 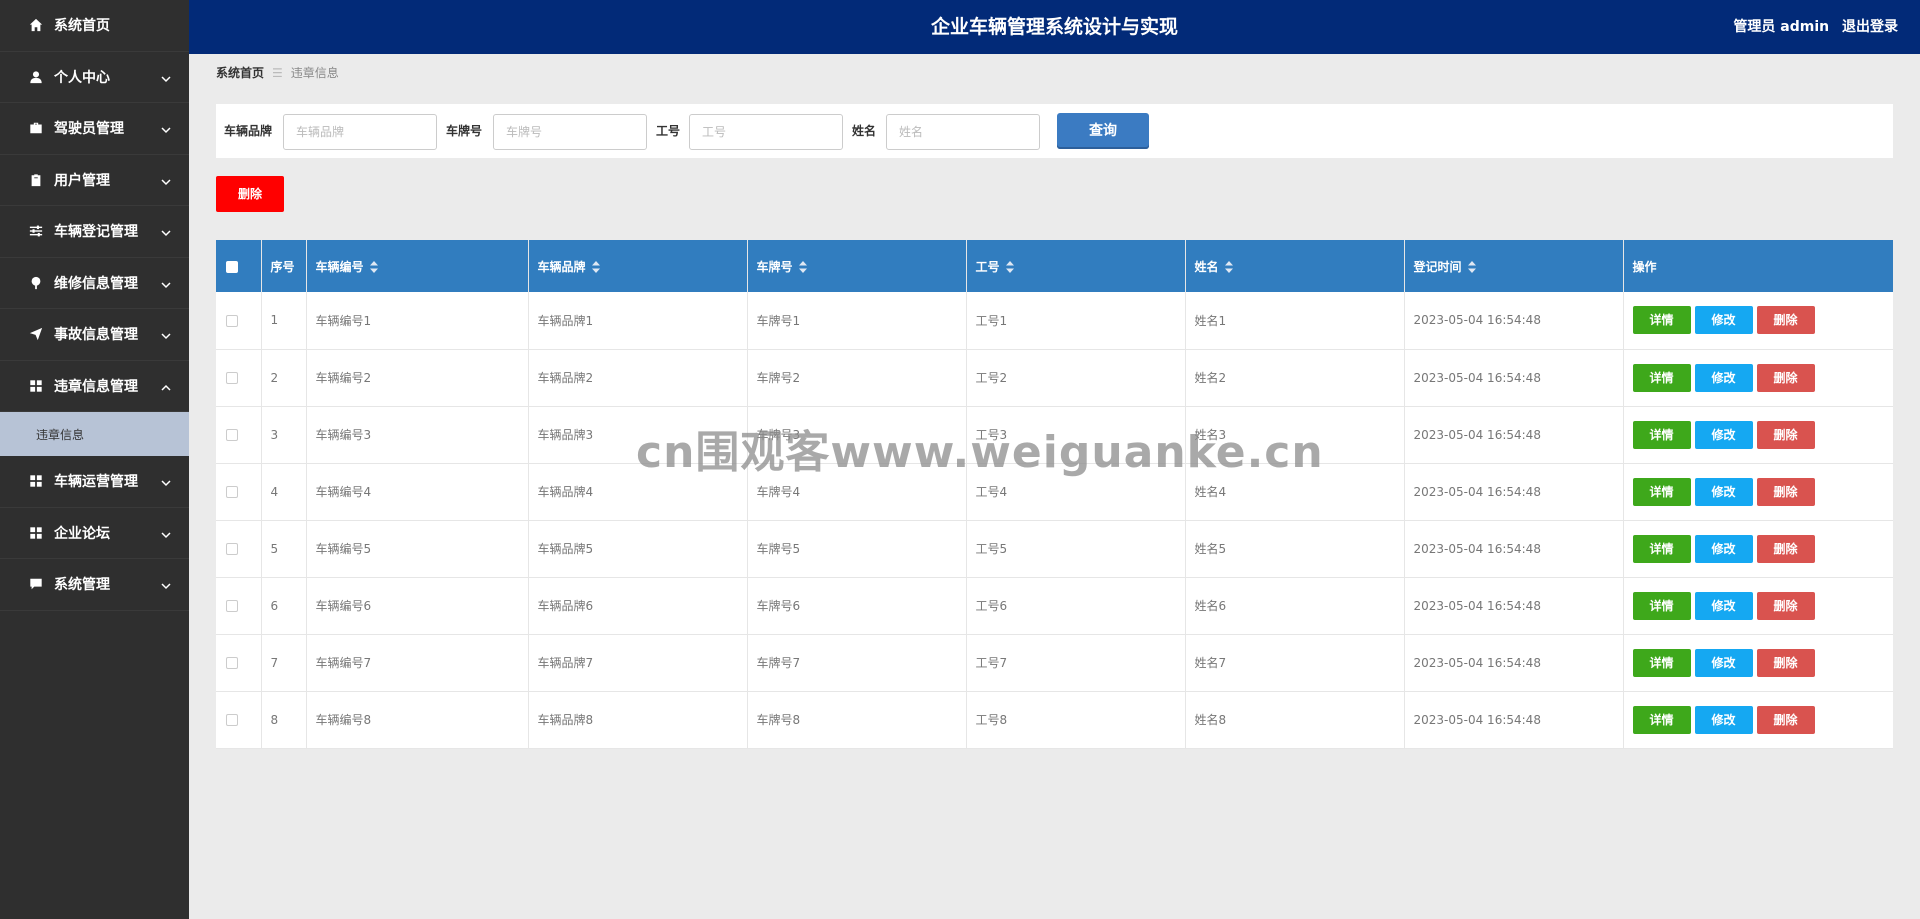 I want to click on header-plate: 车牌号, so click(x=857, y=266).